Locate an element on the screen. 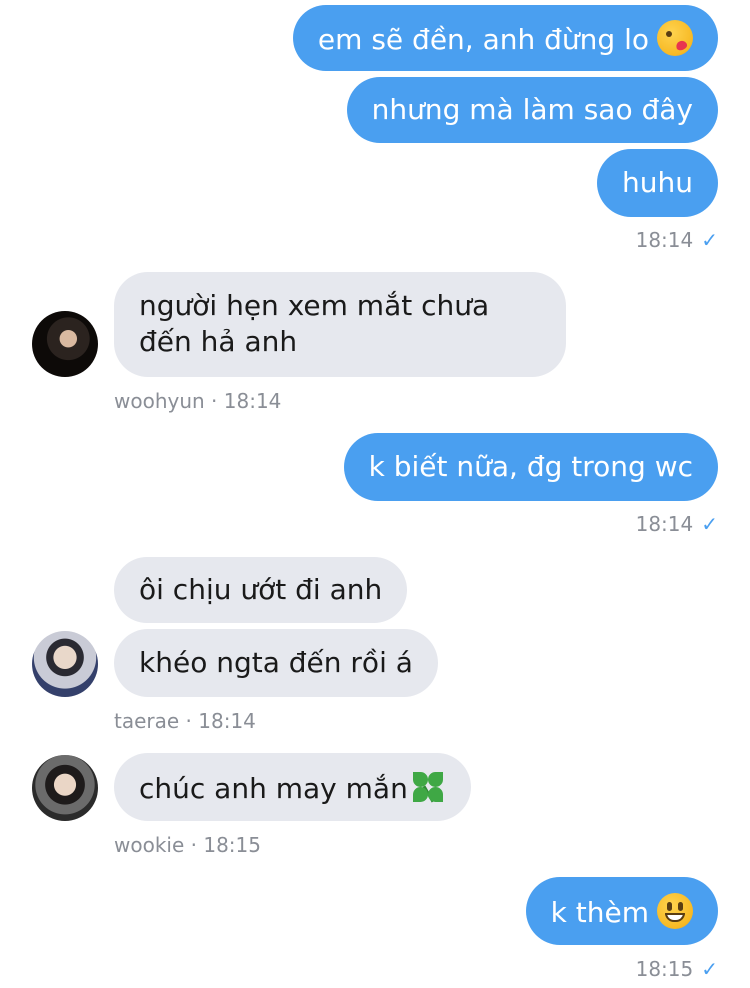  message-text: chúc anh may mắn is located at coordinates (273, 788).